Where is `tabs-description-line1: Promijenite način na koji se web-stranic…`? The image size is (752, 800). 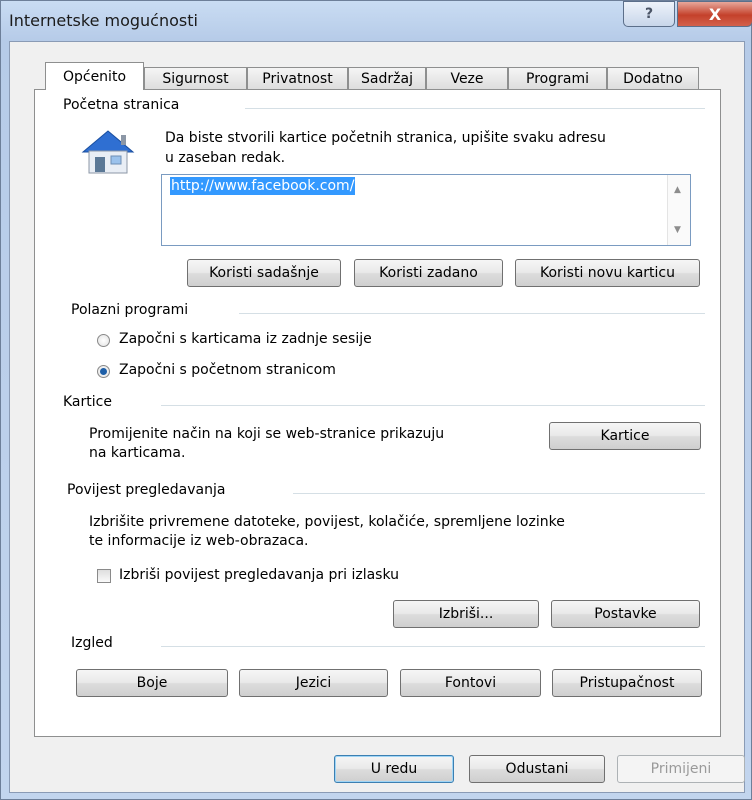 tabs-description-line1: Promijenite način na koji se web-stranic… is located at coordinates (267, 434).